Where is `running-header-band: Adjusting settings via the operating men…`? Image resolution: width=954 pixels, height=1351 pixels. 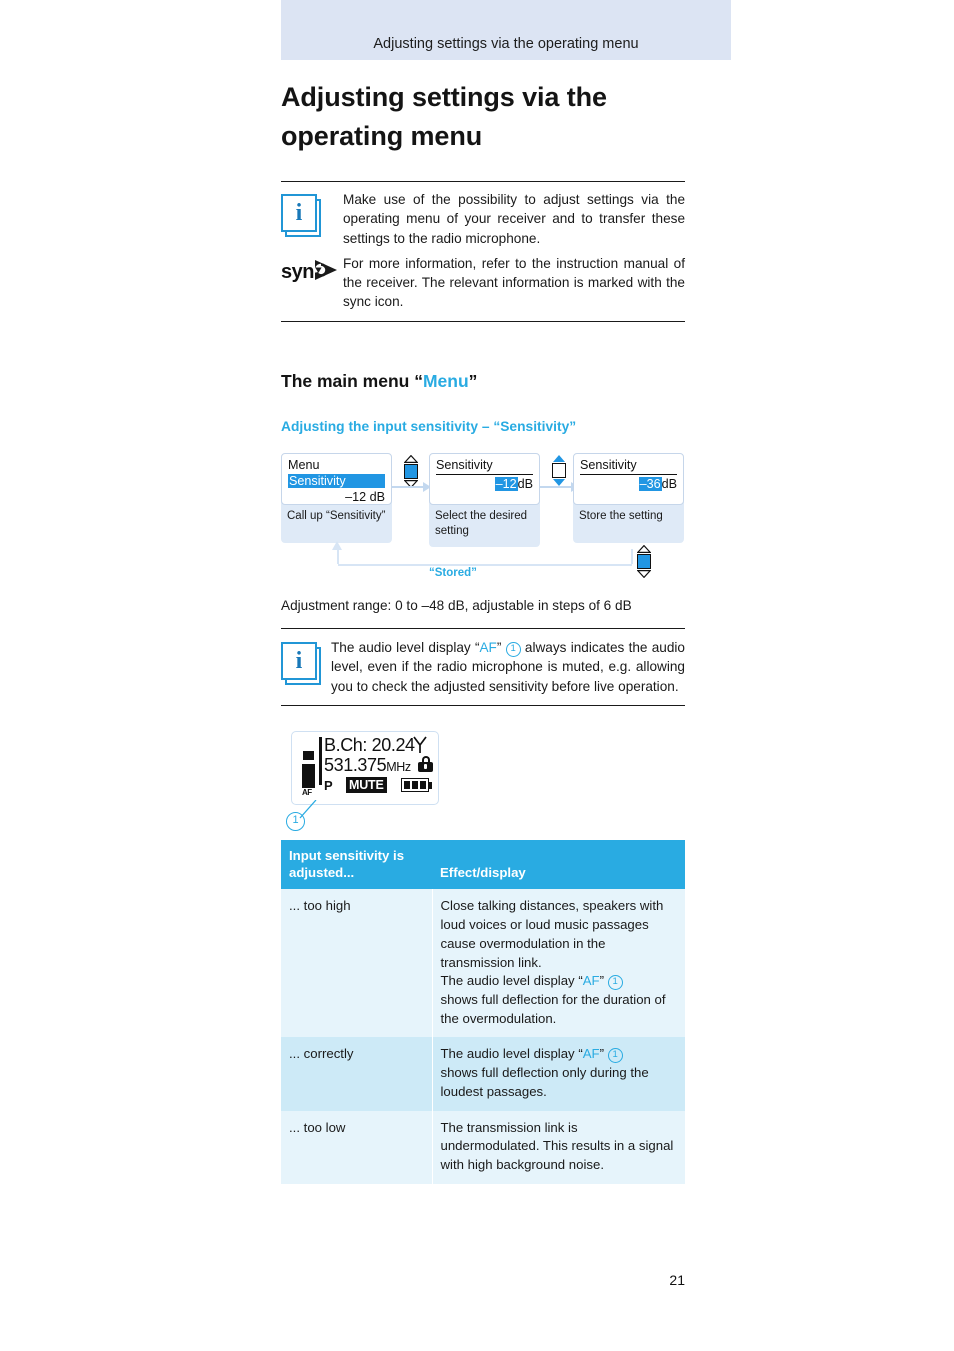 running-header-band: Adjusting settings via the operating men… is located at coordinates (506, 30).